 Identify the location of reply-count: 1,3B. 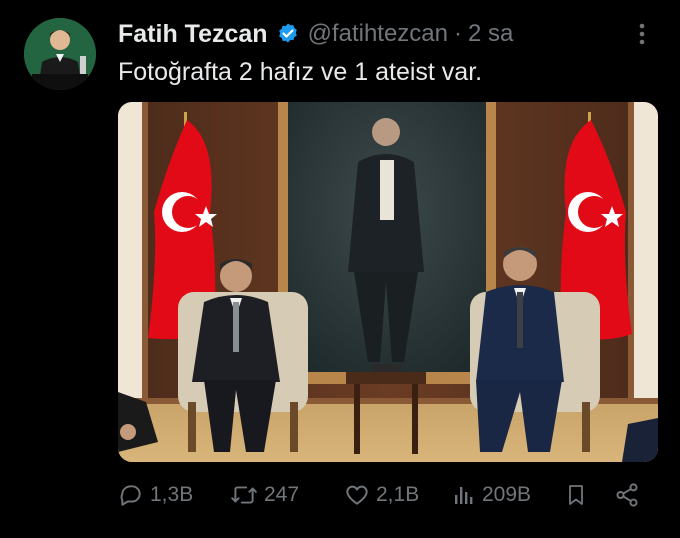
(172, 494).